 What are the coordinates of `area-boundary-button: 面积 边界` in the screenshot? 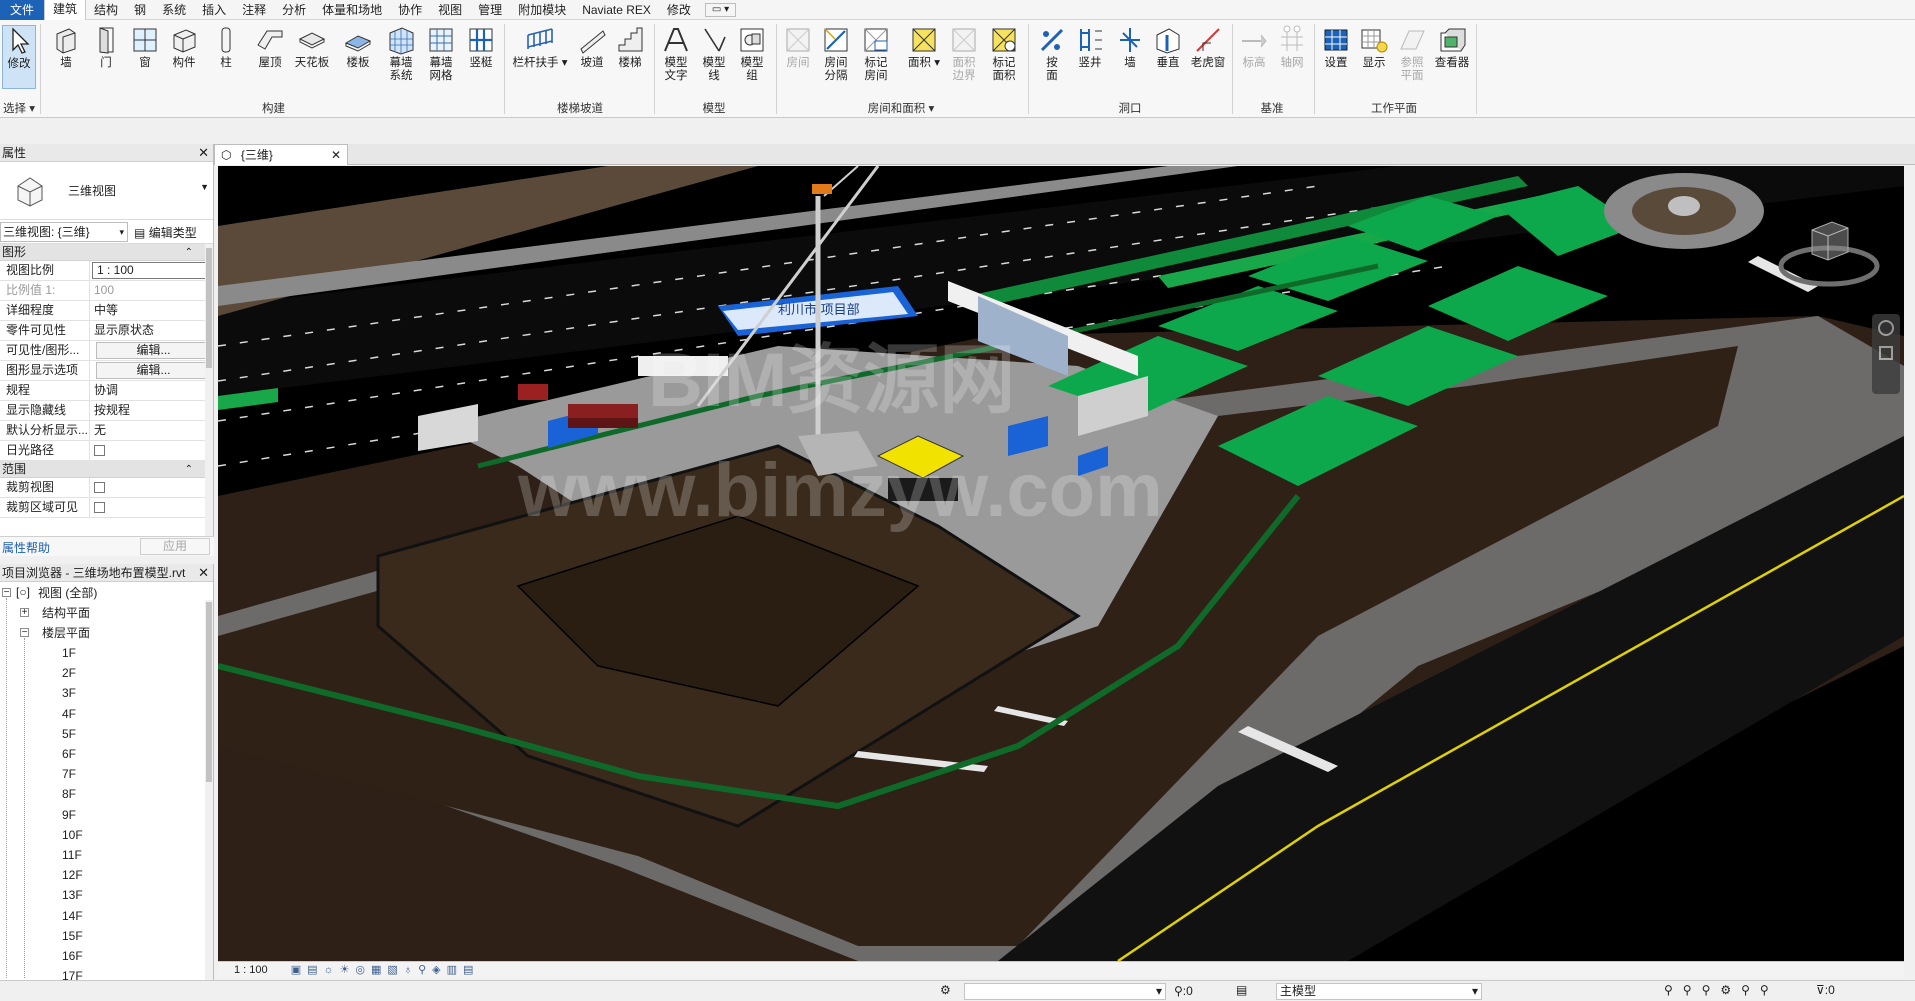 It's located at (964, 54).